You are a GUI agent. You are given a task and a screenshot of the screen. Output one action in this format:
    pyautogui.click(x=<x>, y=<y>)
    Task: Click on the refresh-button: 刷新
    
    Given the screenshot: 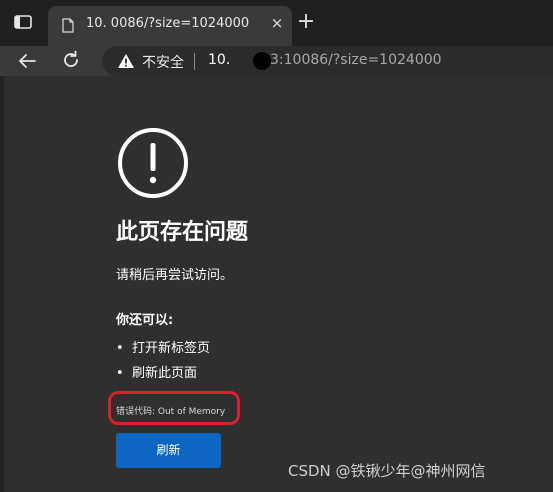 What is the action you would take?
    pyautogui.click(x=168, y=450)
    